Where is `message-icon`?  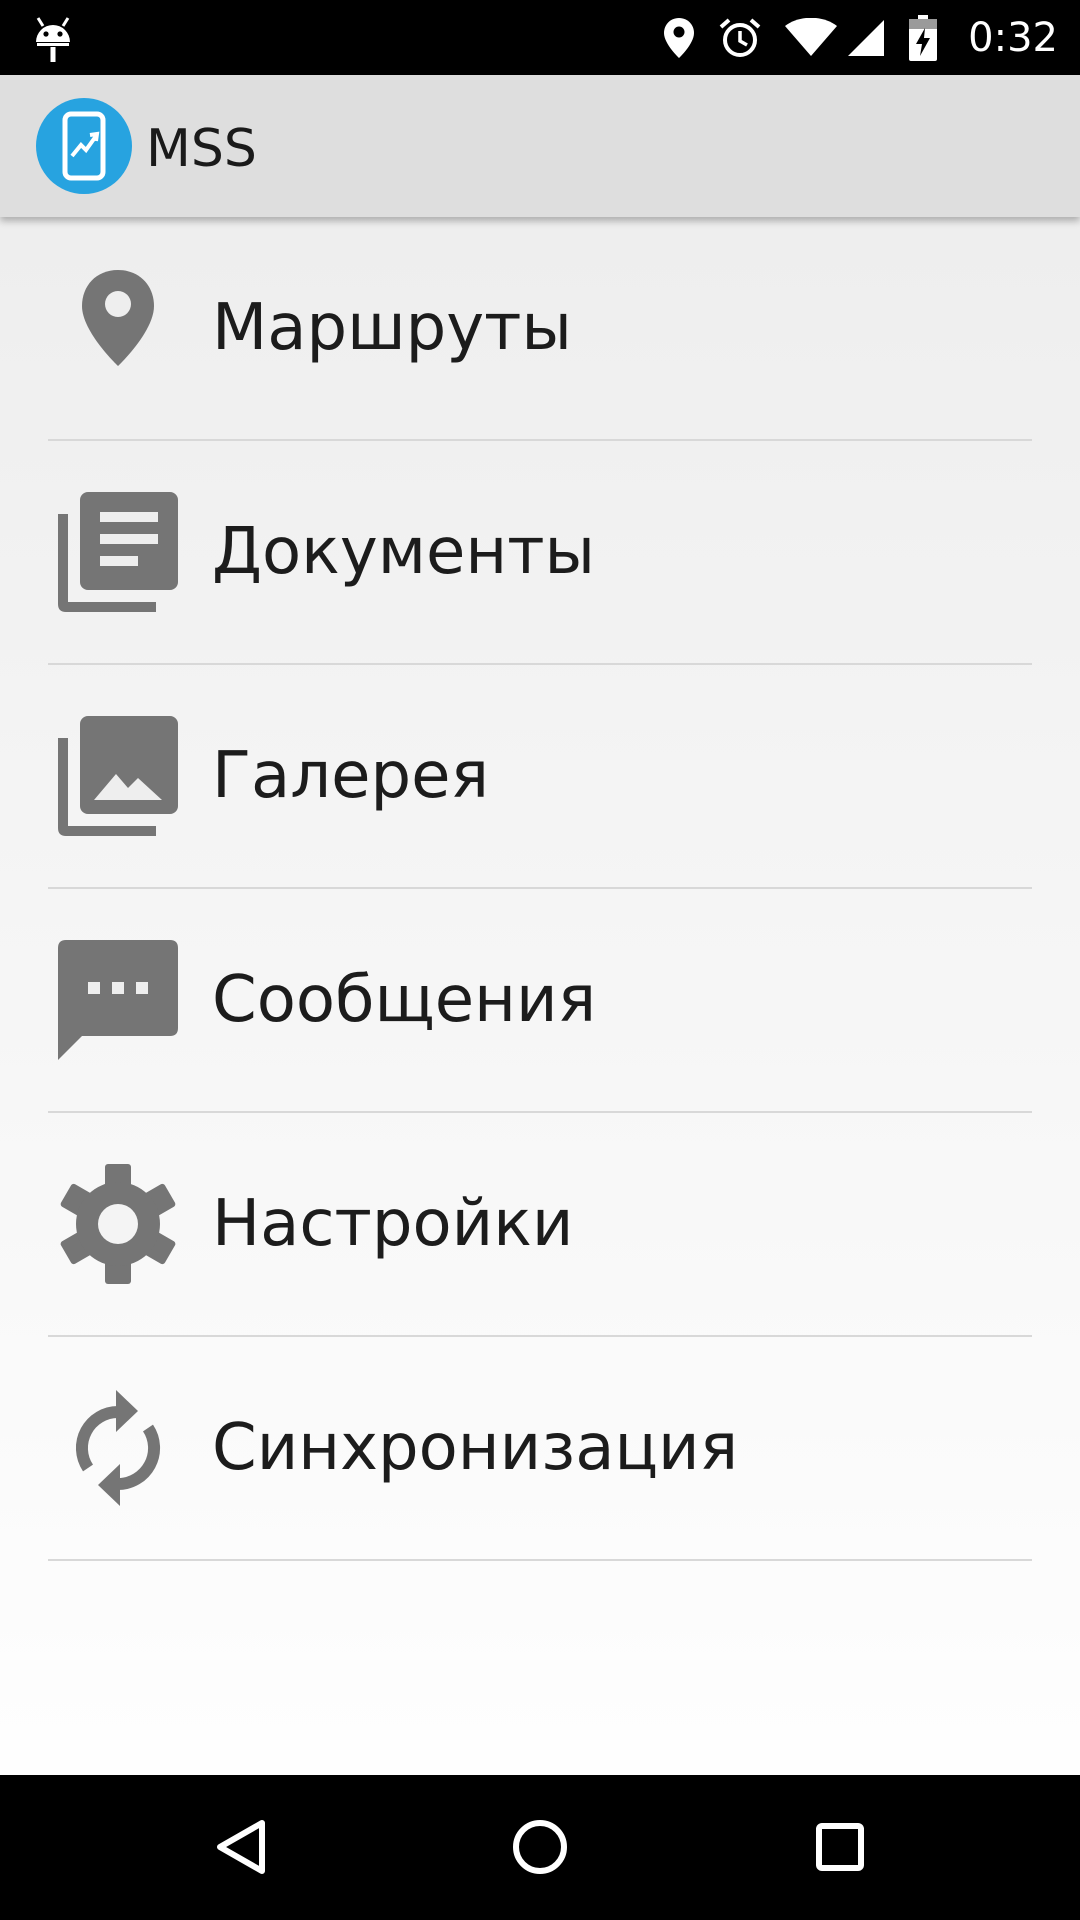 message-icon is located at coordinates (118, 1000).